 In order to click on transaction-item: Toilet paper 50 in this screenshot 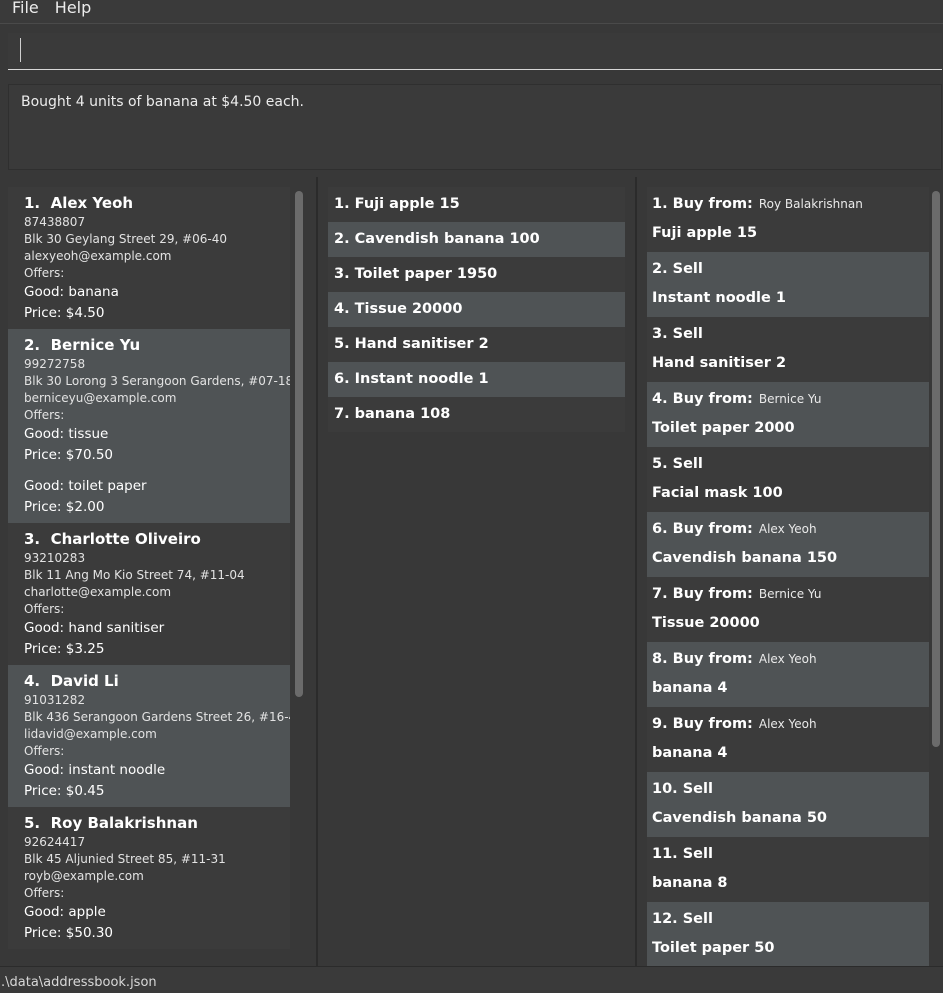, I will do `click(713, 948)`.